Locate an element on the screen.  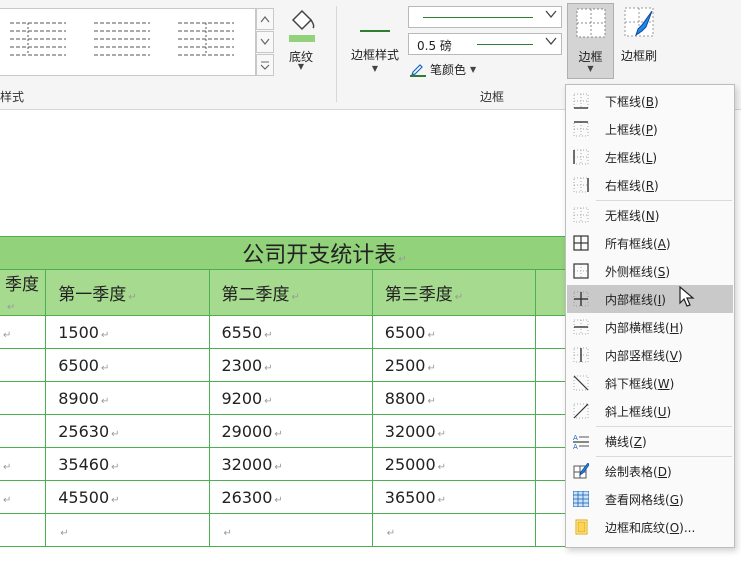
table-style-gallery is located at coordinates (128, 42).